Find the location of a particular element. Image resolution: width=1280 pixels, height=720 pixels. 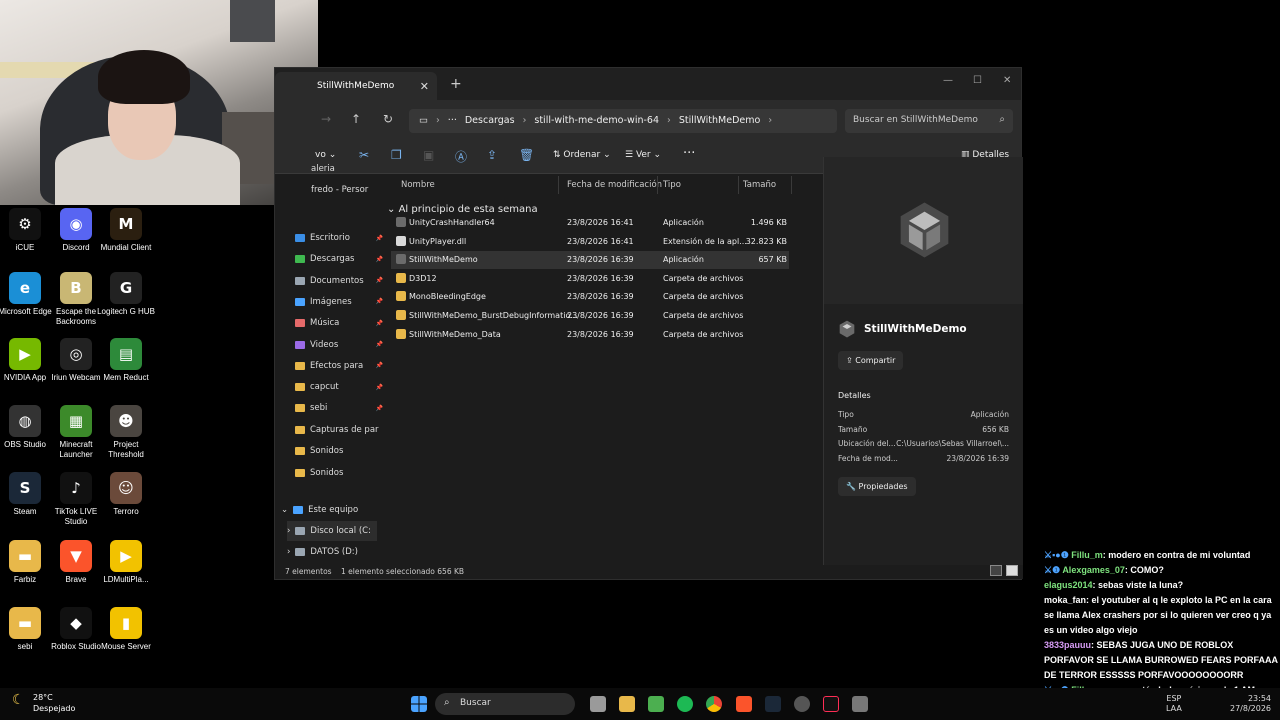

spotify-icon is located at coordinates (685, 704).